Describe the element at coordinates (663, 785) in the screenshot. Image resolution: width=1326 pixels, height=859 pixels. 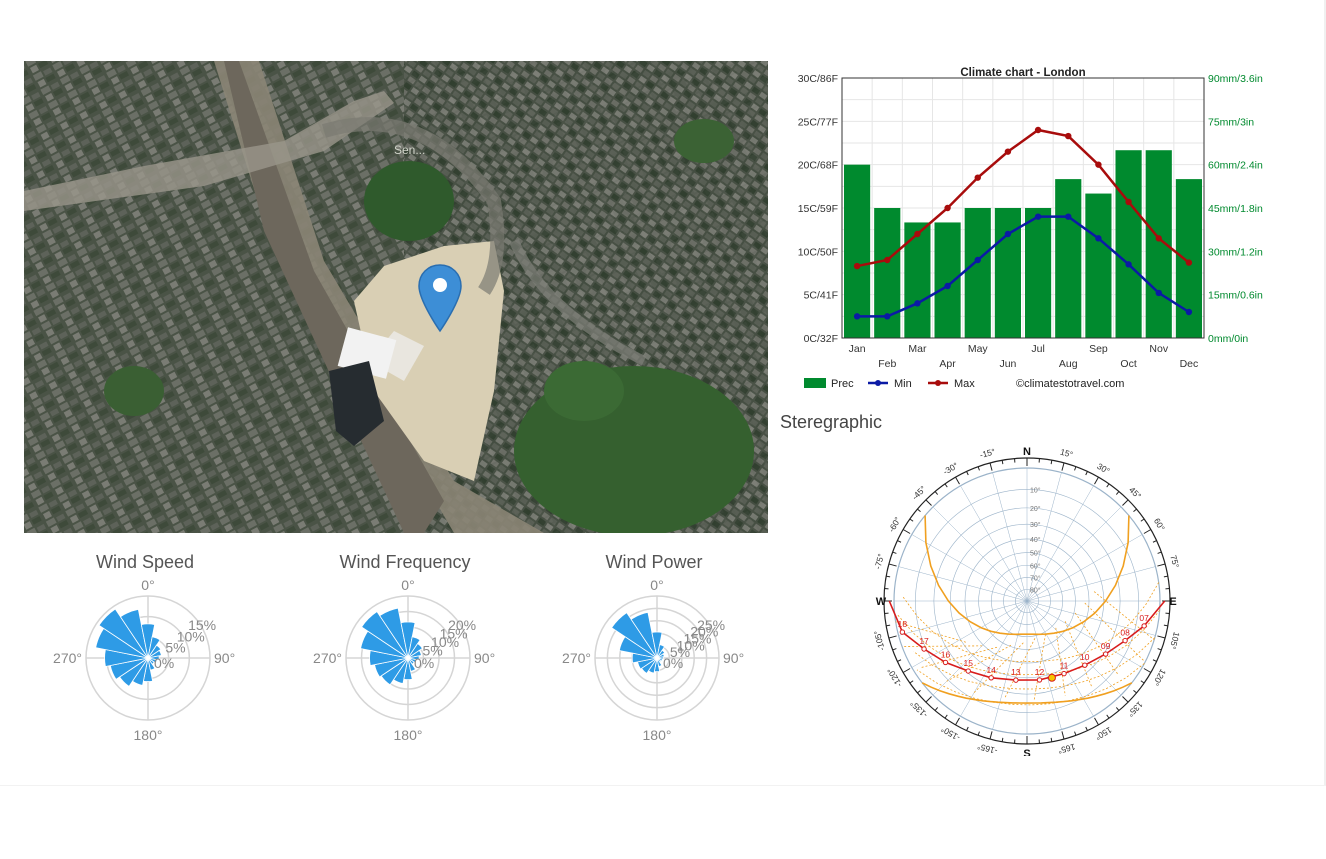
I see `divider` at that location.